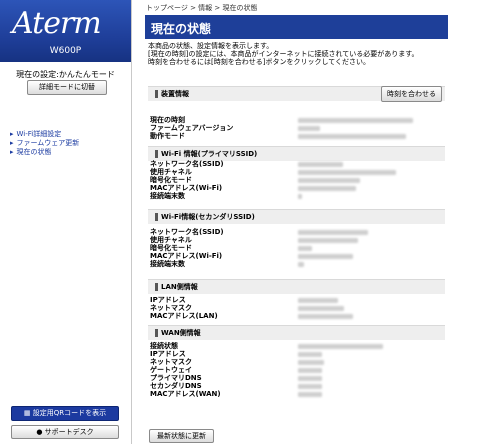  Describe the element at coordinates (296, 332) in the screenshot. I see `section-header-wan: WAN側情報` at that location.